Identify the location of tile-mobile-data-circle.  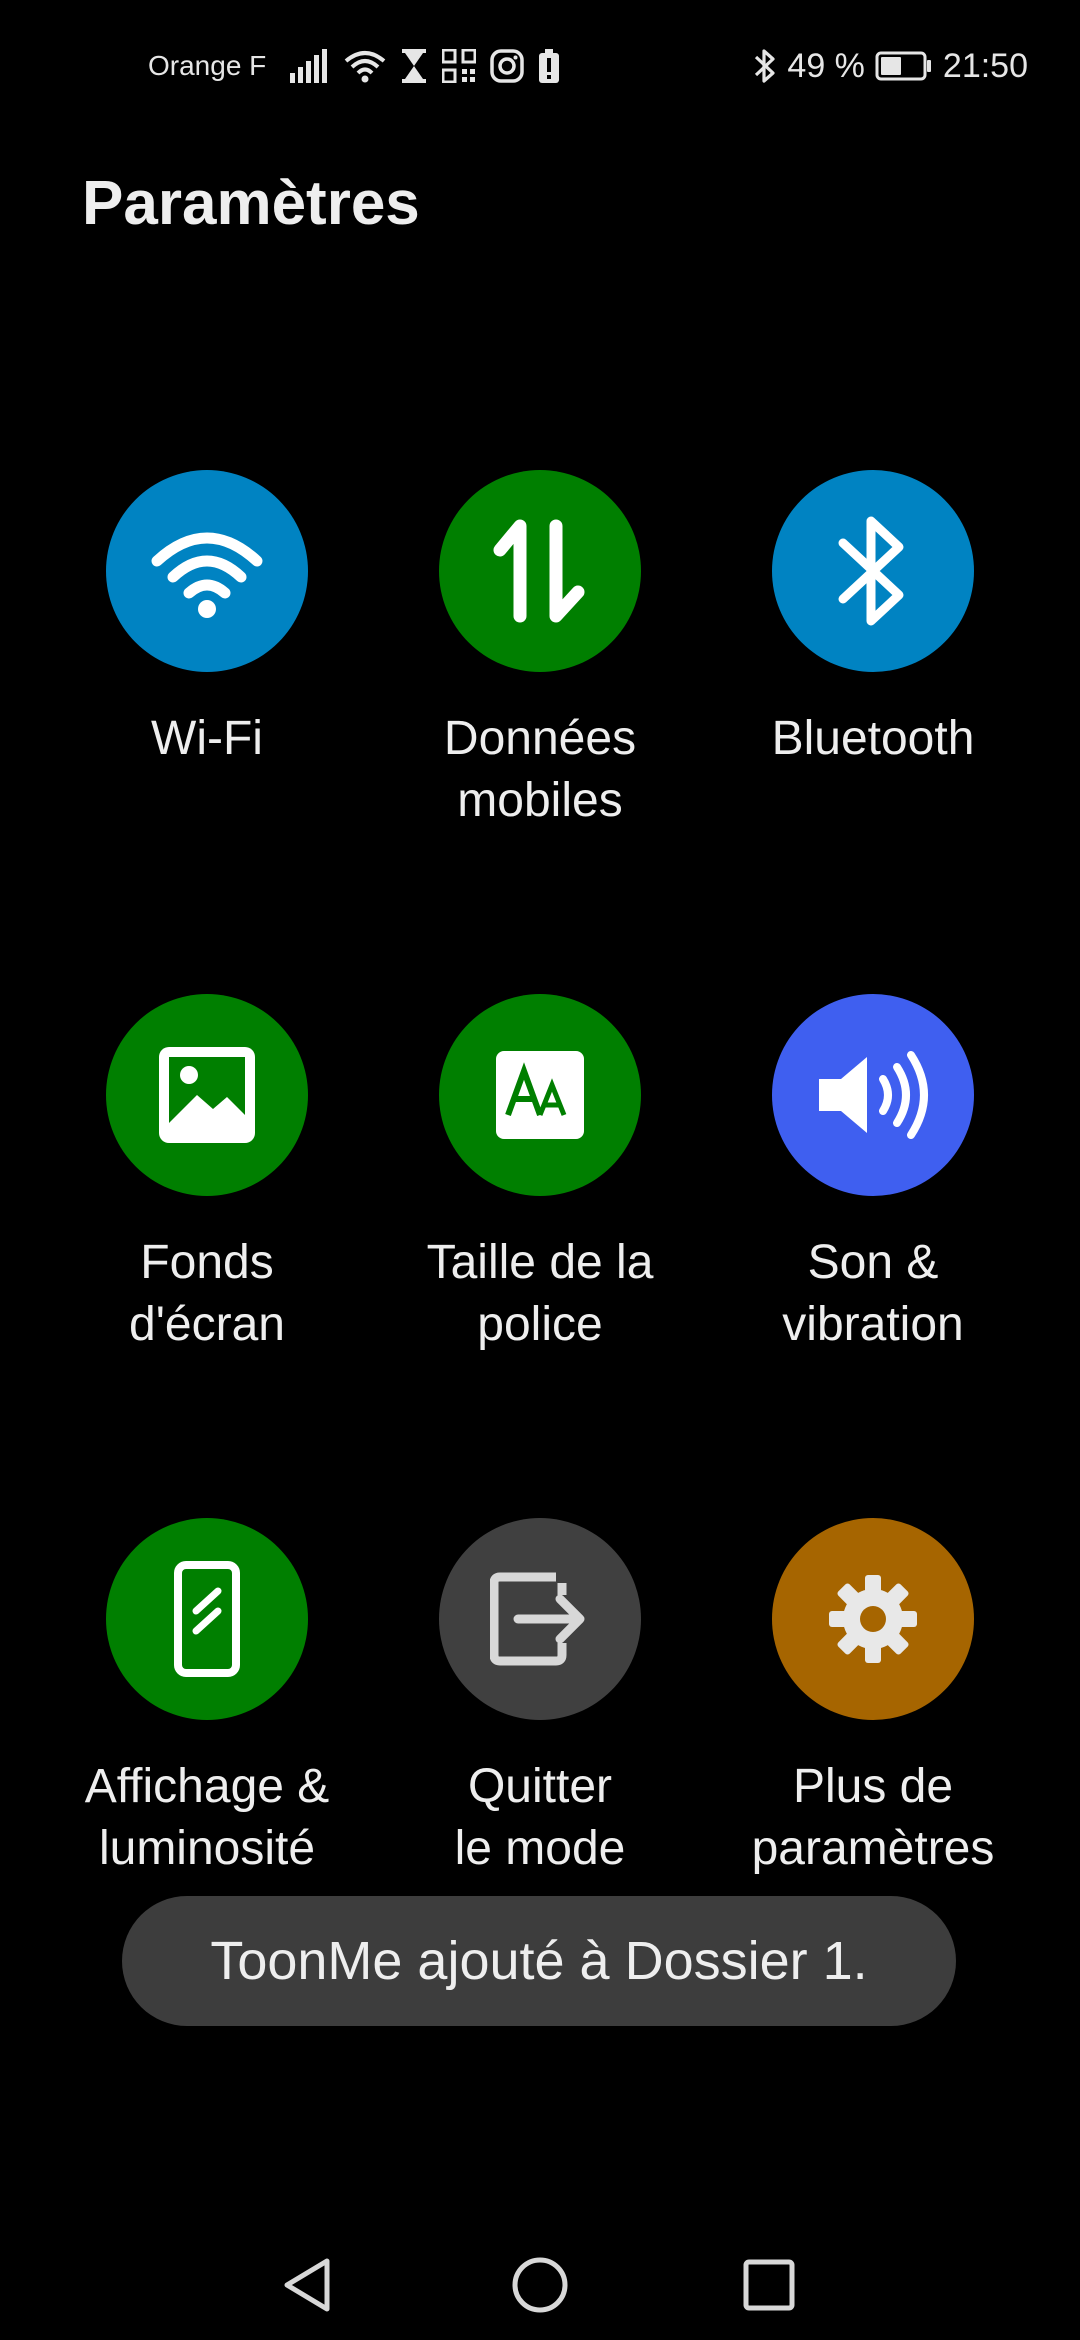
(540, 571).